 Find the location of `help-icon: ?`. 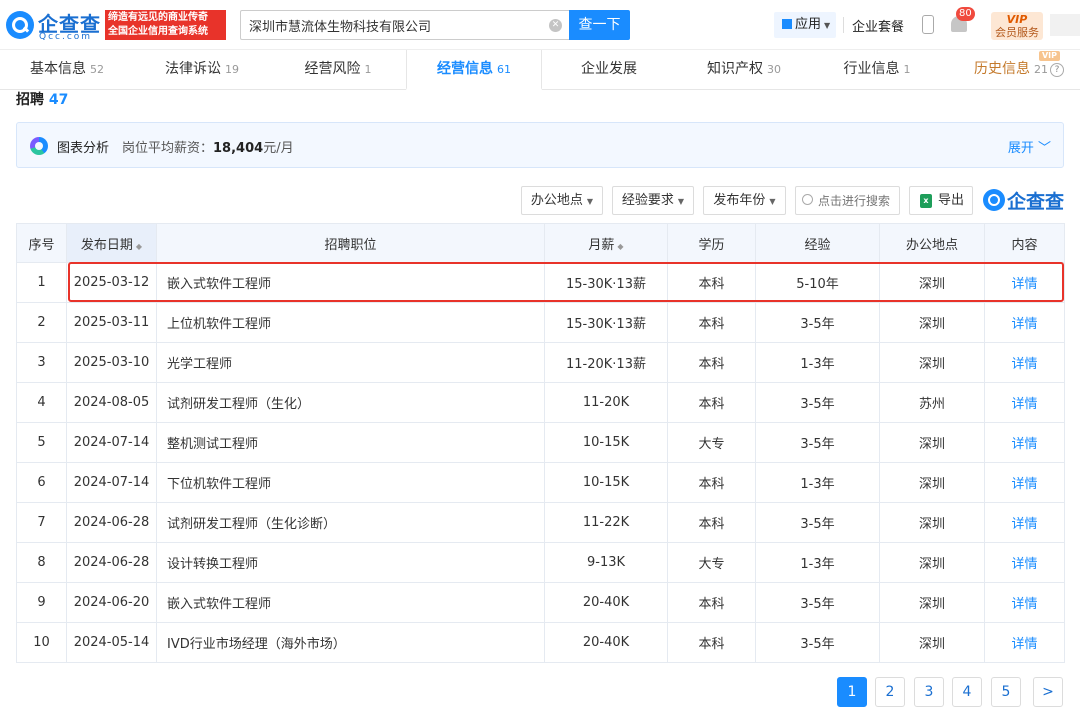

help-icon: ? is located at coordinates (1057, 70).